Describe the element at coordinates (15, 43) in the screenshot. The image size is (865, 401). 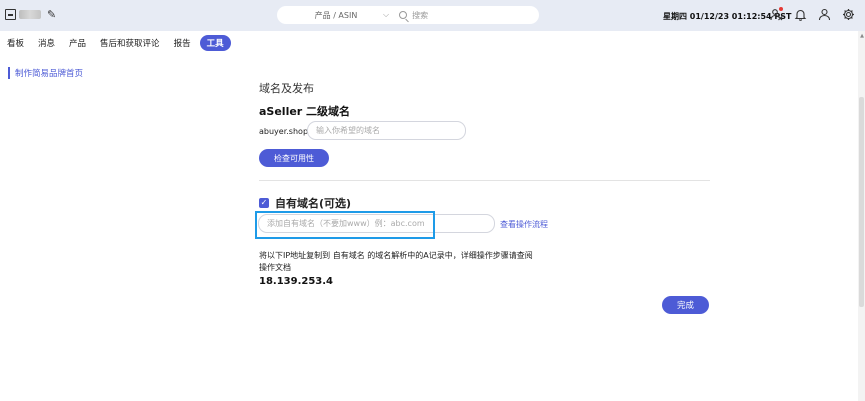
I see `tab-dashboard: 看板` at that location.